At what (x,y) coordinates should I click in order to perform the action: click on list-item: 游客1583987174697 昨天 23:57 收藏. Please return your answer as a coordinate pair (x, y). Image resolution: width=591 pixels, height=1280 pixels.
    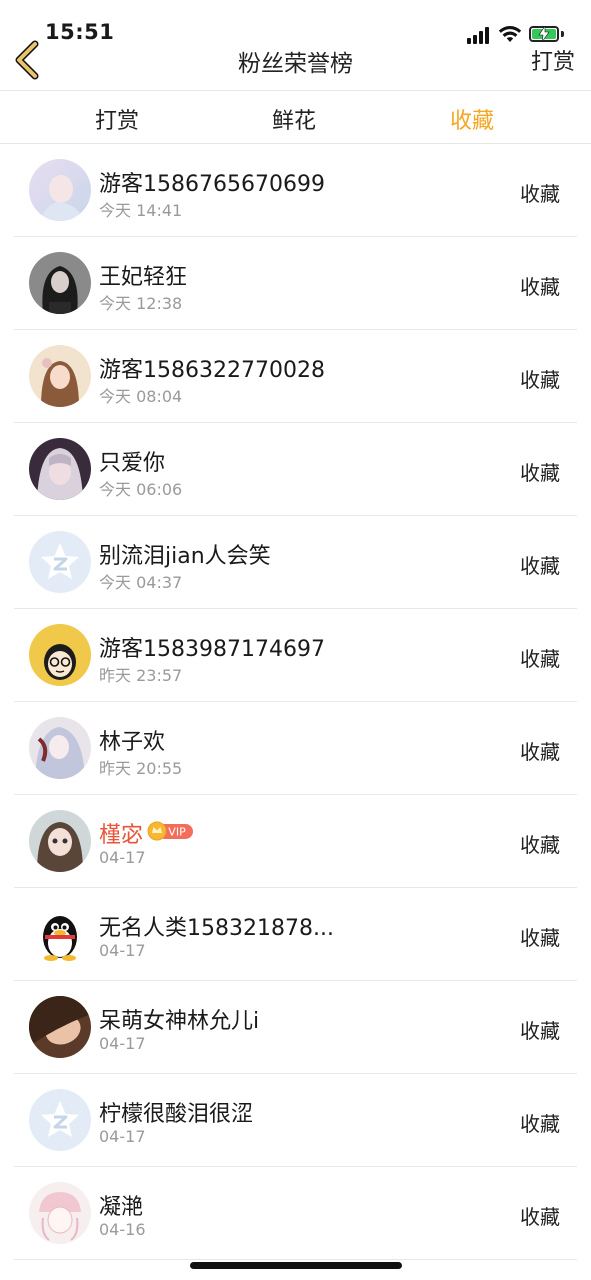
    Looking at the image, I should click on (295, 655).